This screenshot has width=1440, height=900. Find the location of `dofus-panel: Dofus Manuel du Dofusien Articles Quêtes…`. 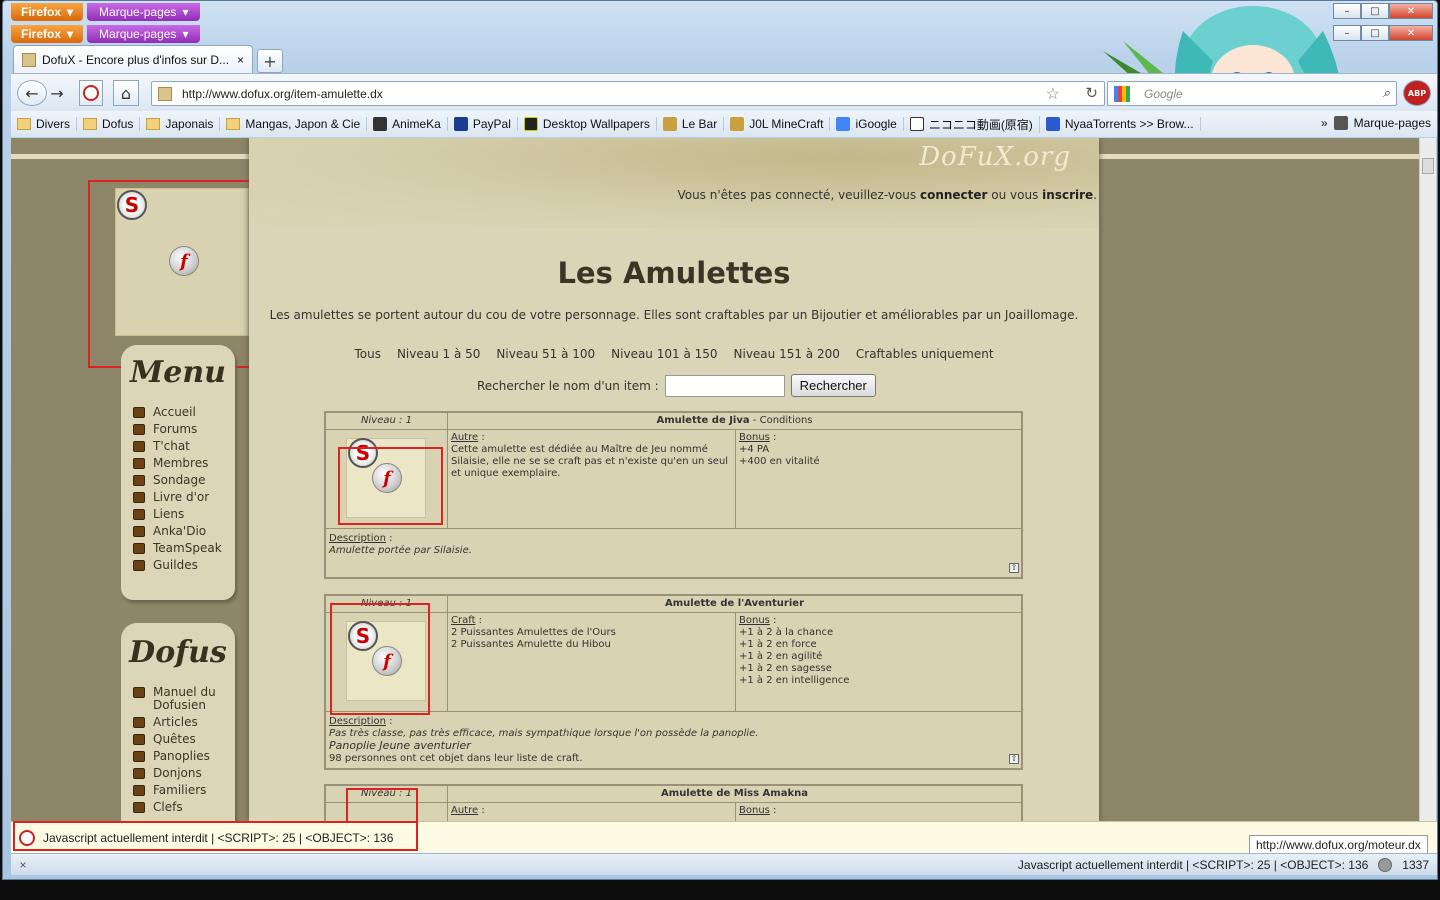

dofus-panel: Dofus Manuel du Dofusien Articles Quêtes… is located at coordinates (178, 722).